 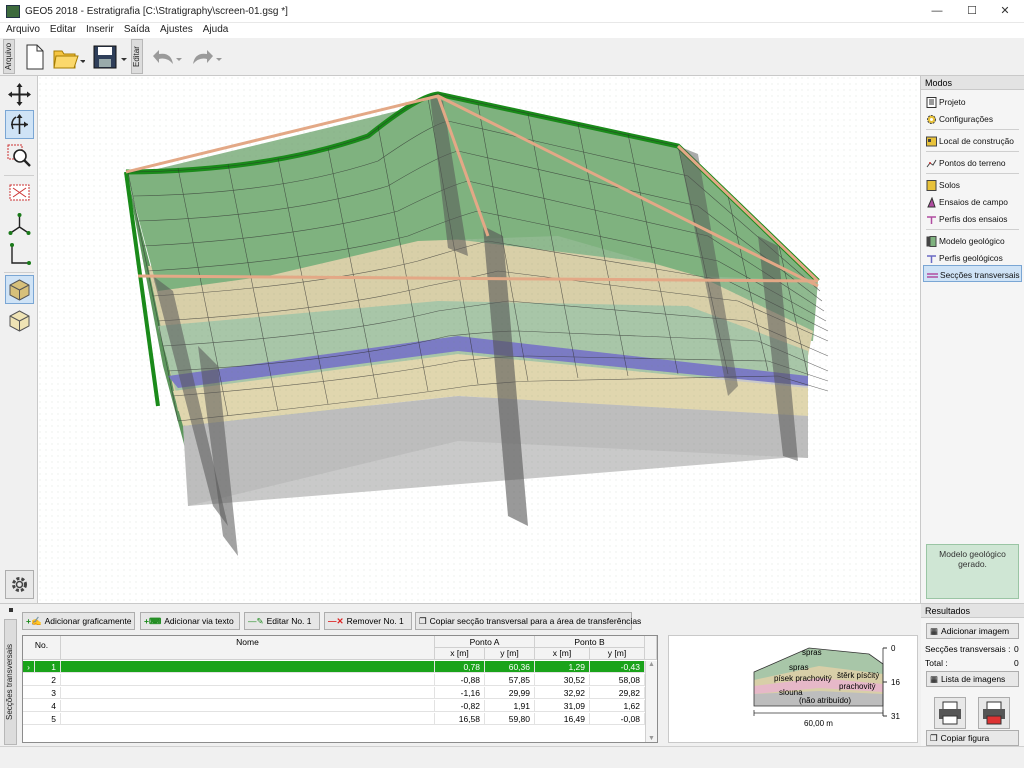 I want to click on scroll-down-icon: ▼, so click(x=651, y=738).